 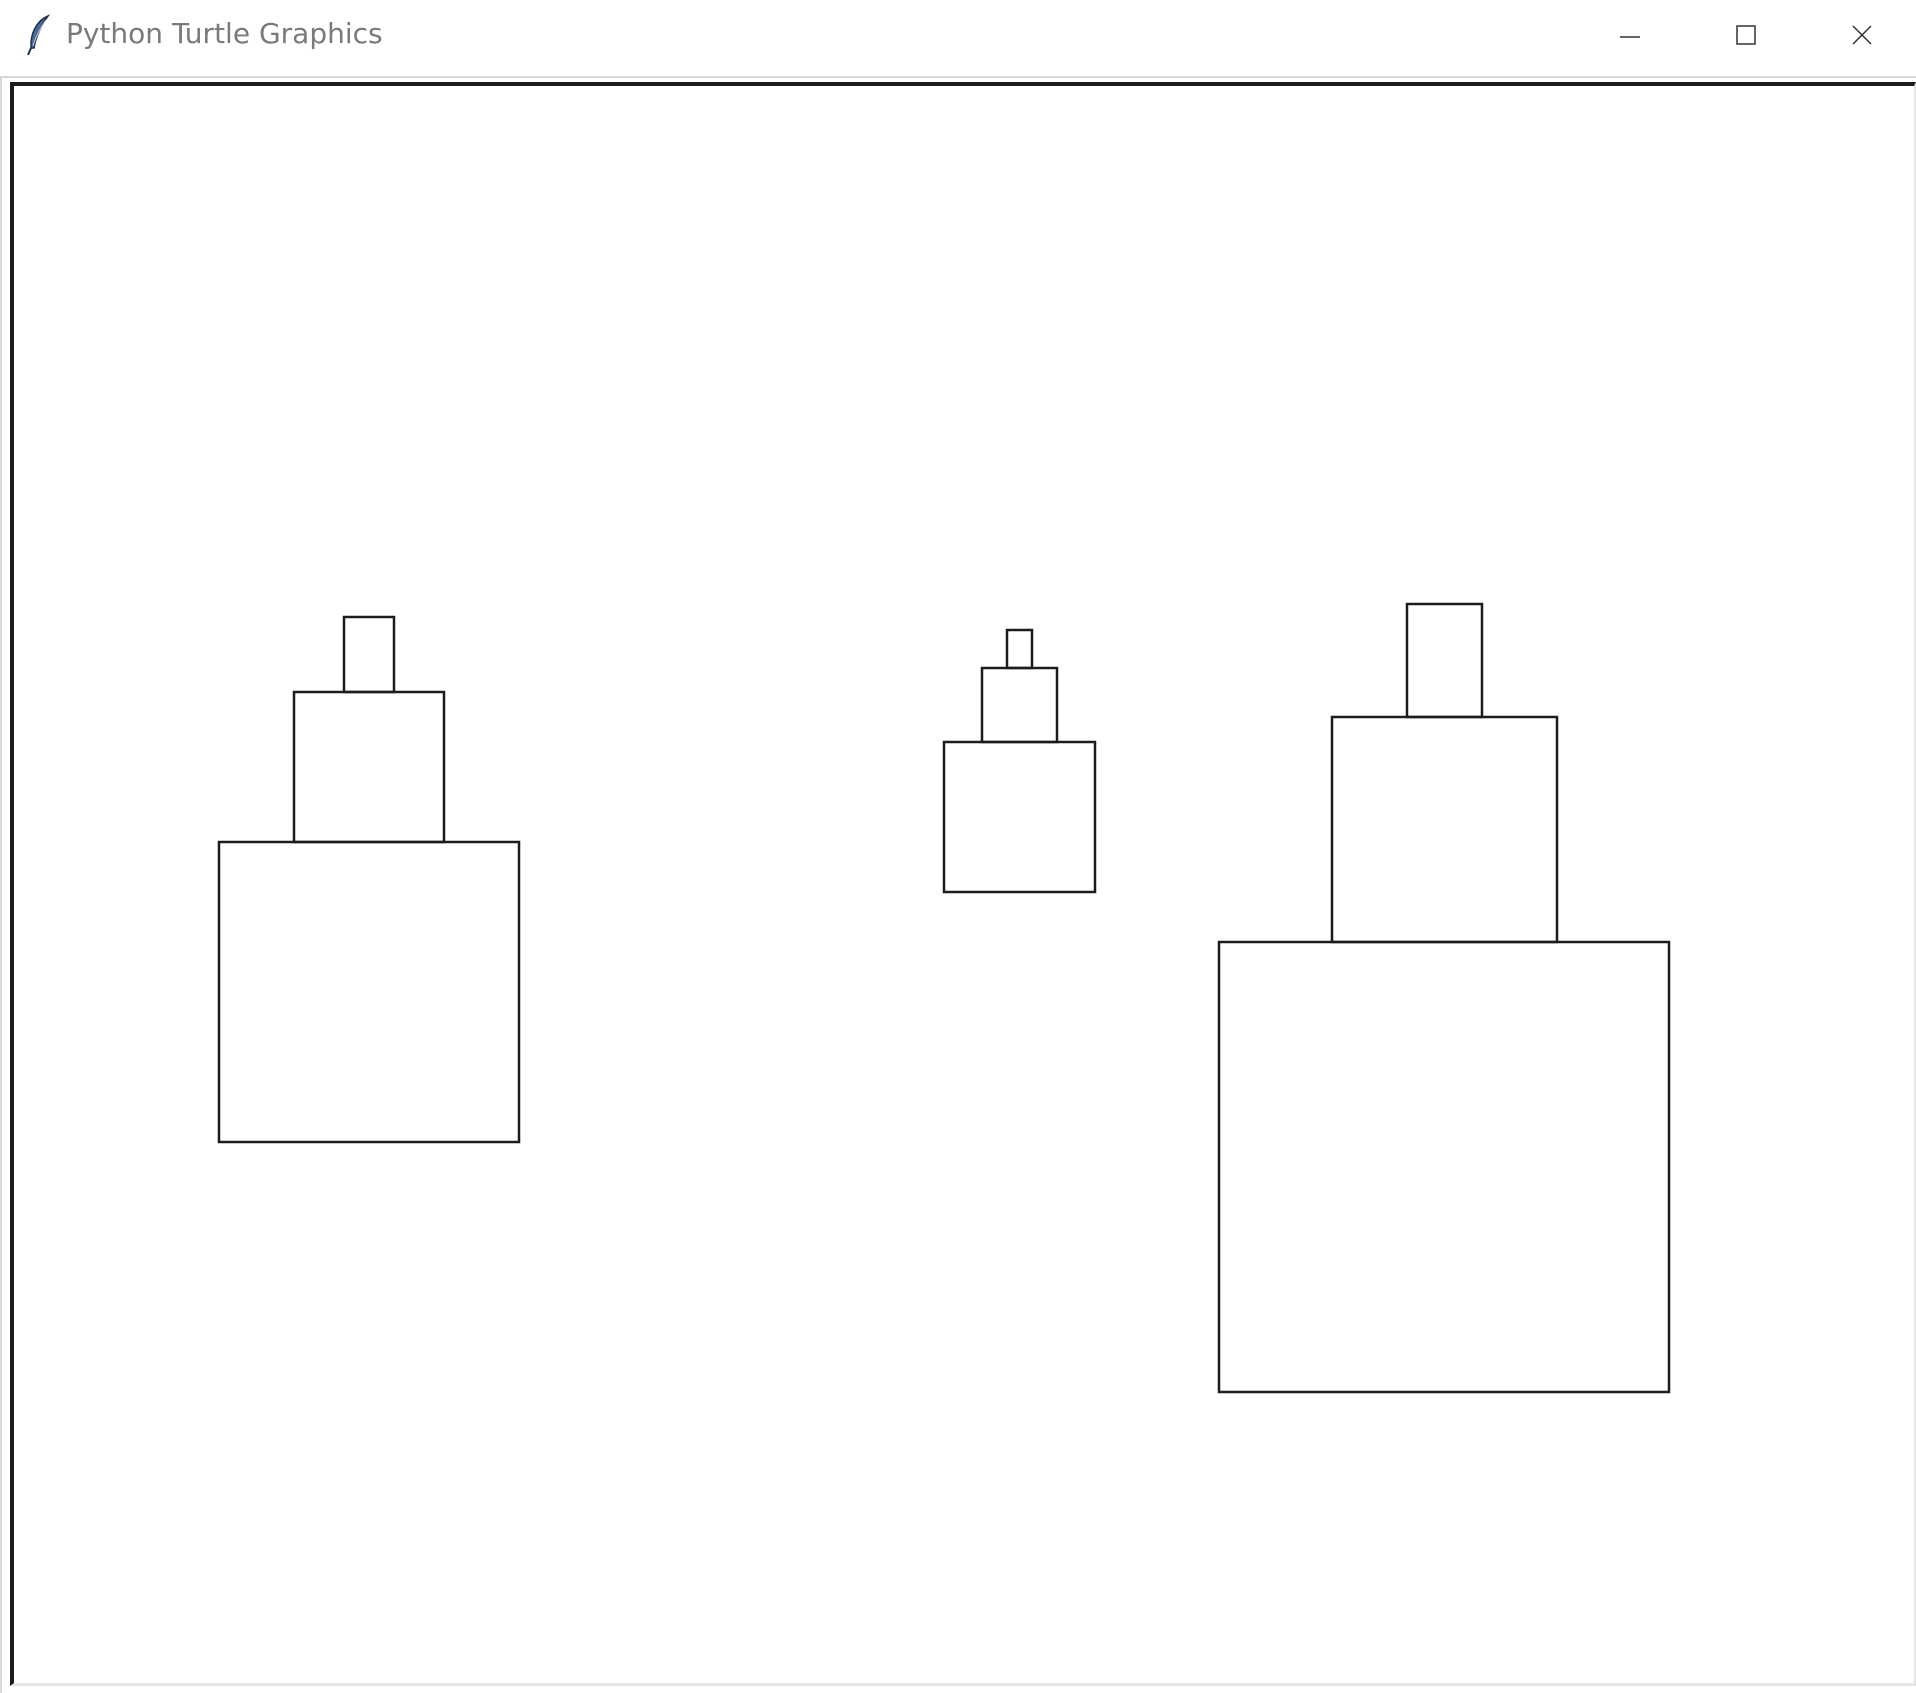 What do you see at coordinates (369, 992) in the screenshot?
I see `left-tower-large-square` at bounding box center [369, 992].